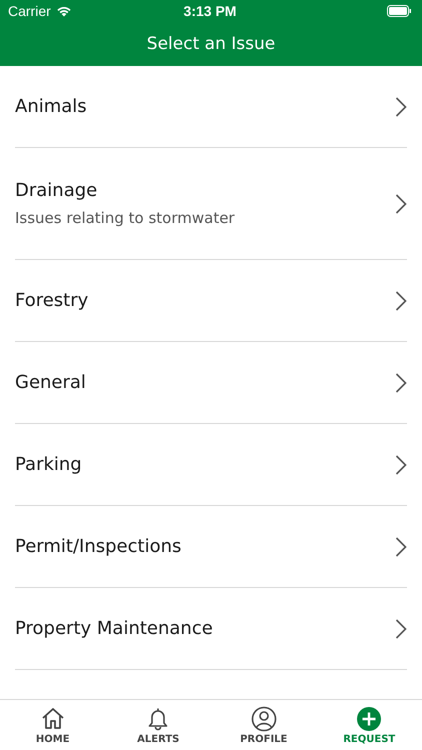  What do you see at coordinates (51, 106) in the screenshot?
I see `issue-title: Animals` at bounding box center [51, 106].